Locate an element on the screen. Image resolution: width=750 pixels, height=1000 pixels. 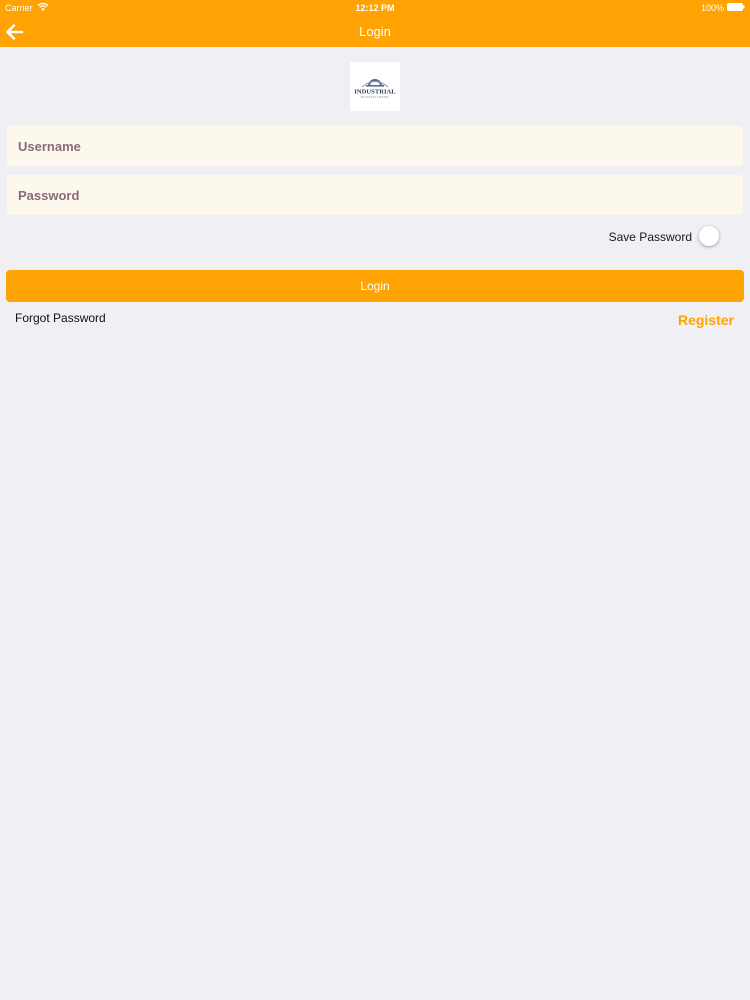
logo-subtext: BUSINESS CREDIT is located at coordinates (375, 97).